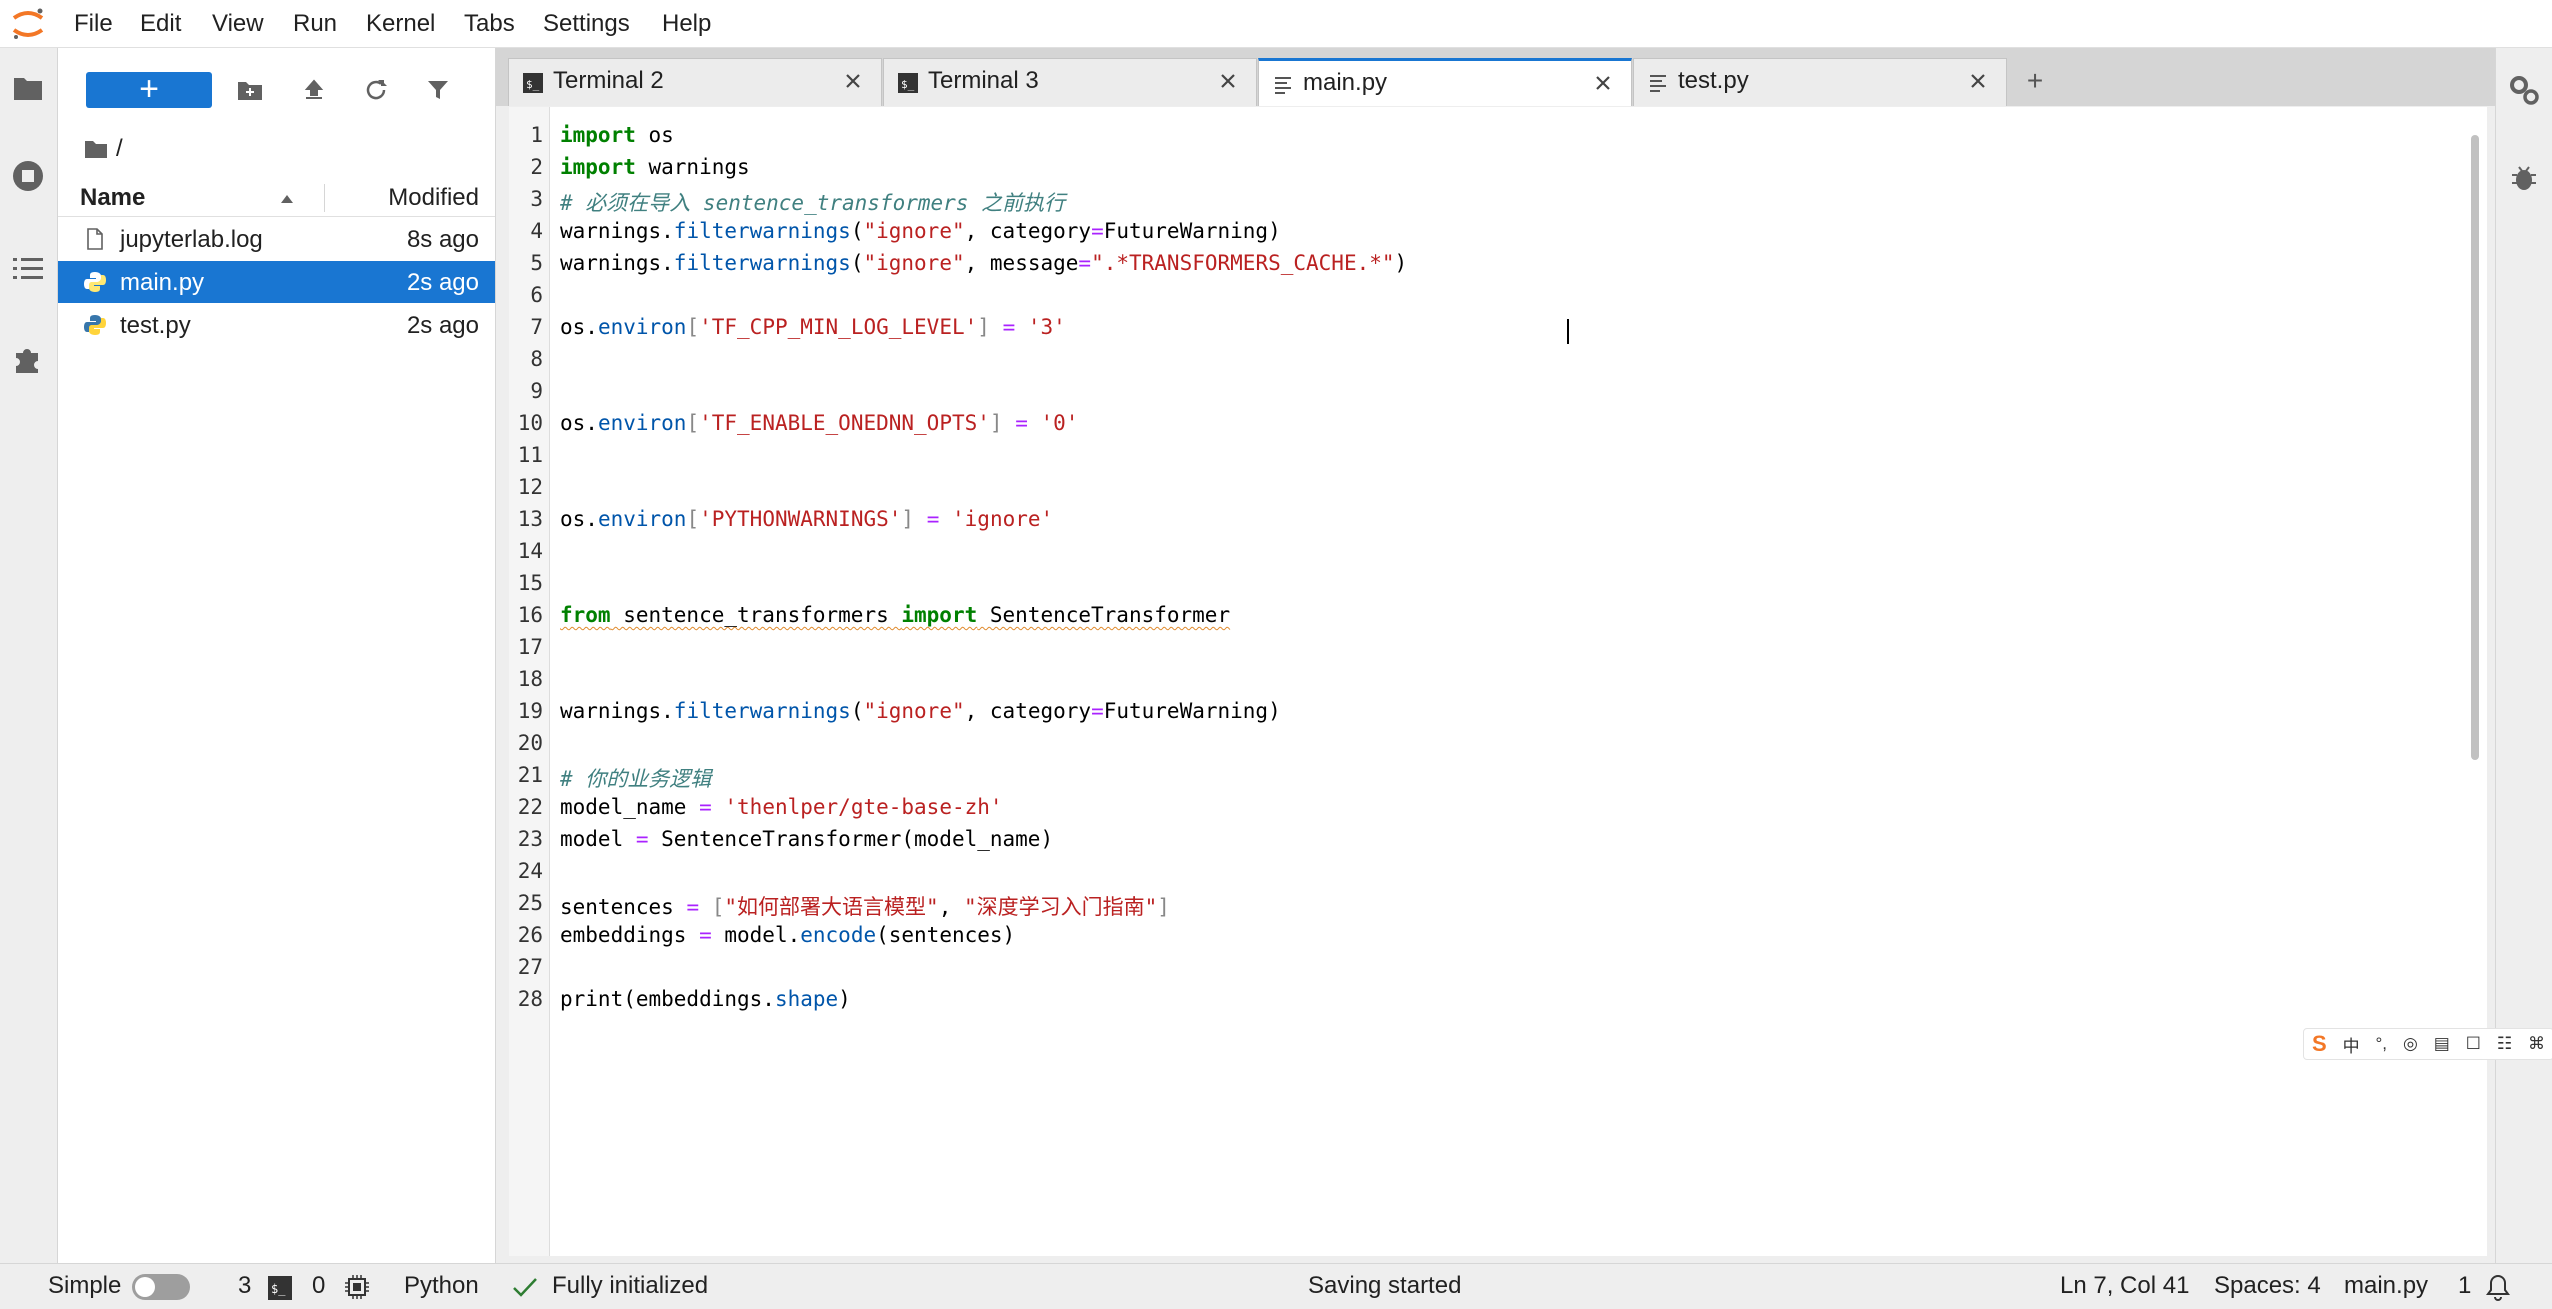  Describe the element at coordinates (530, 423) in the screenshot. I see `line-number: 10` at that location.